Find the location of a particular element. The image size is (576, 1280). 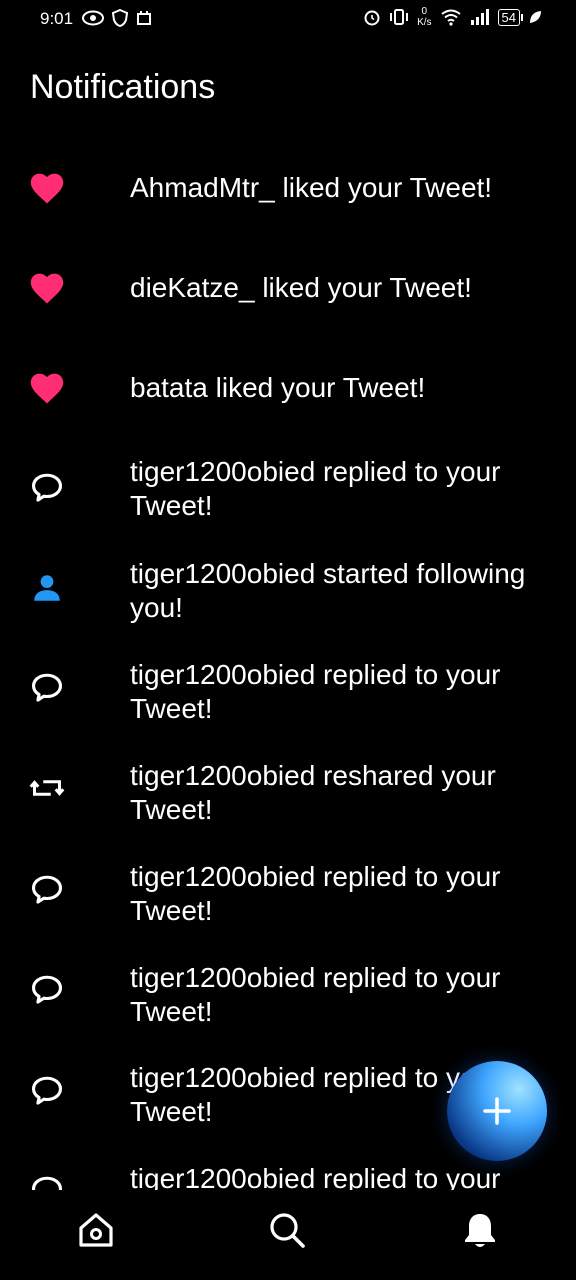

nav-notifications-button is located at coordinates (480, 1230).